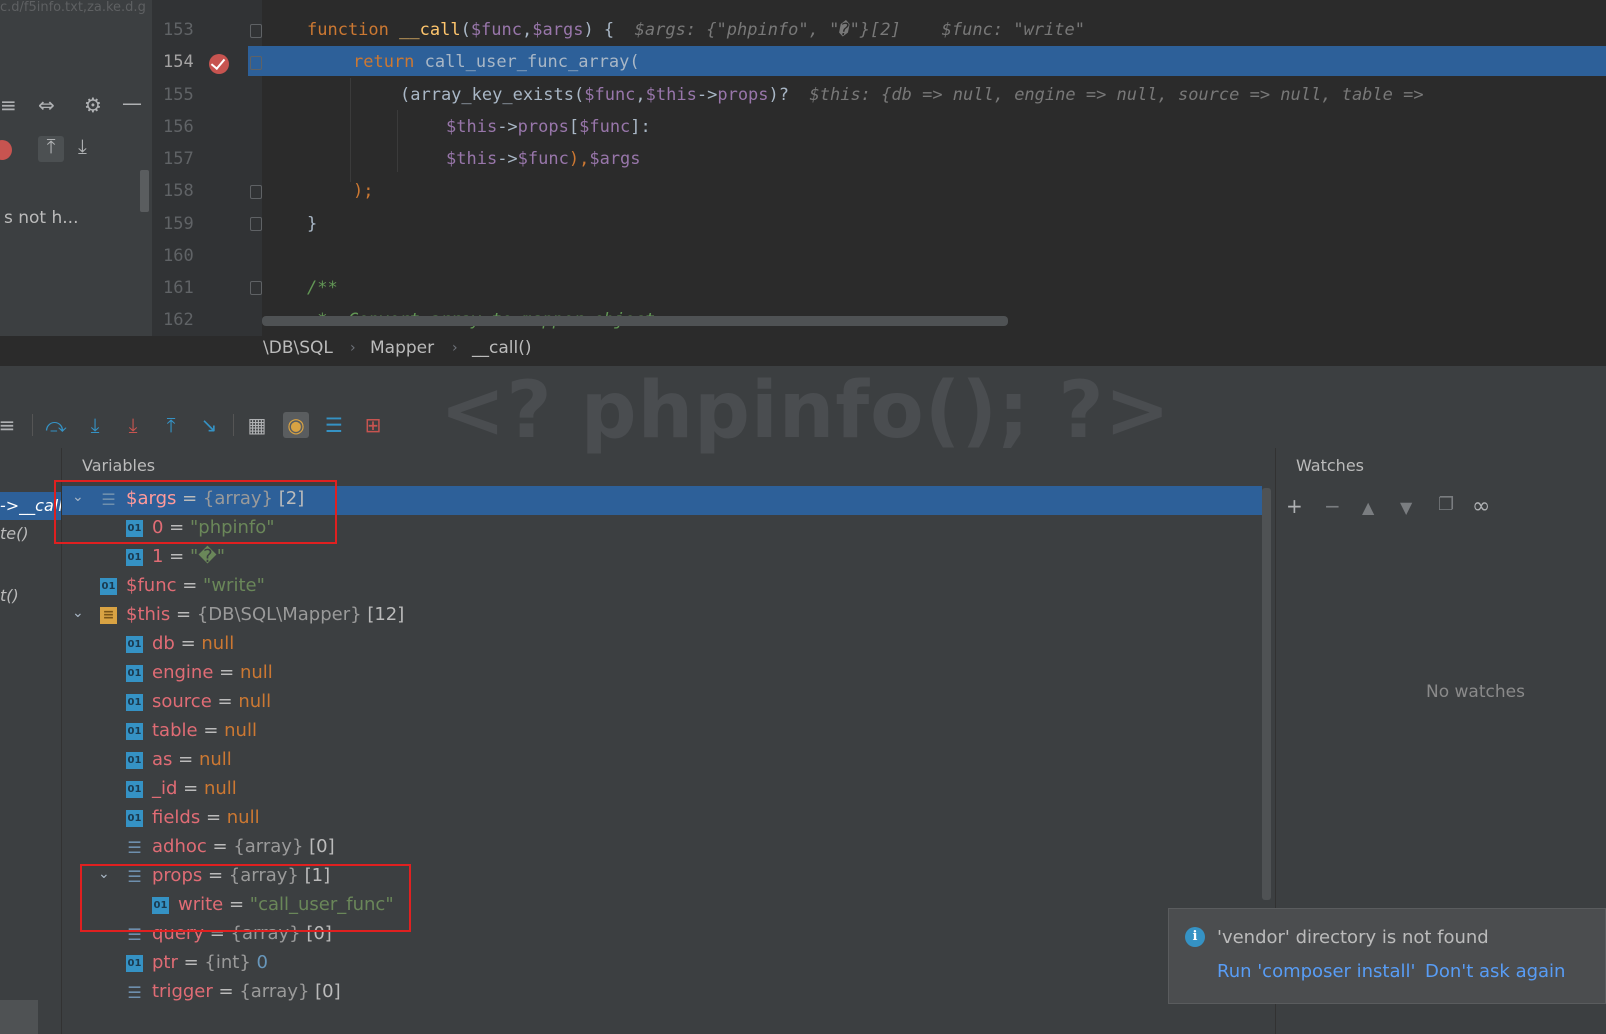  What do you see at coordinates (1294, 506) in the screenshot?
I see `plus-icon: +` at bounding box center [1294, 506].